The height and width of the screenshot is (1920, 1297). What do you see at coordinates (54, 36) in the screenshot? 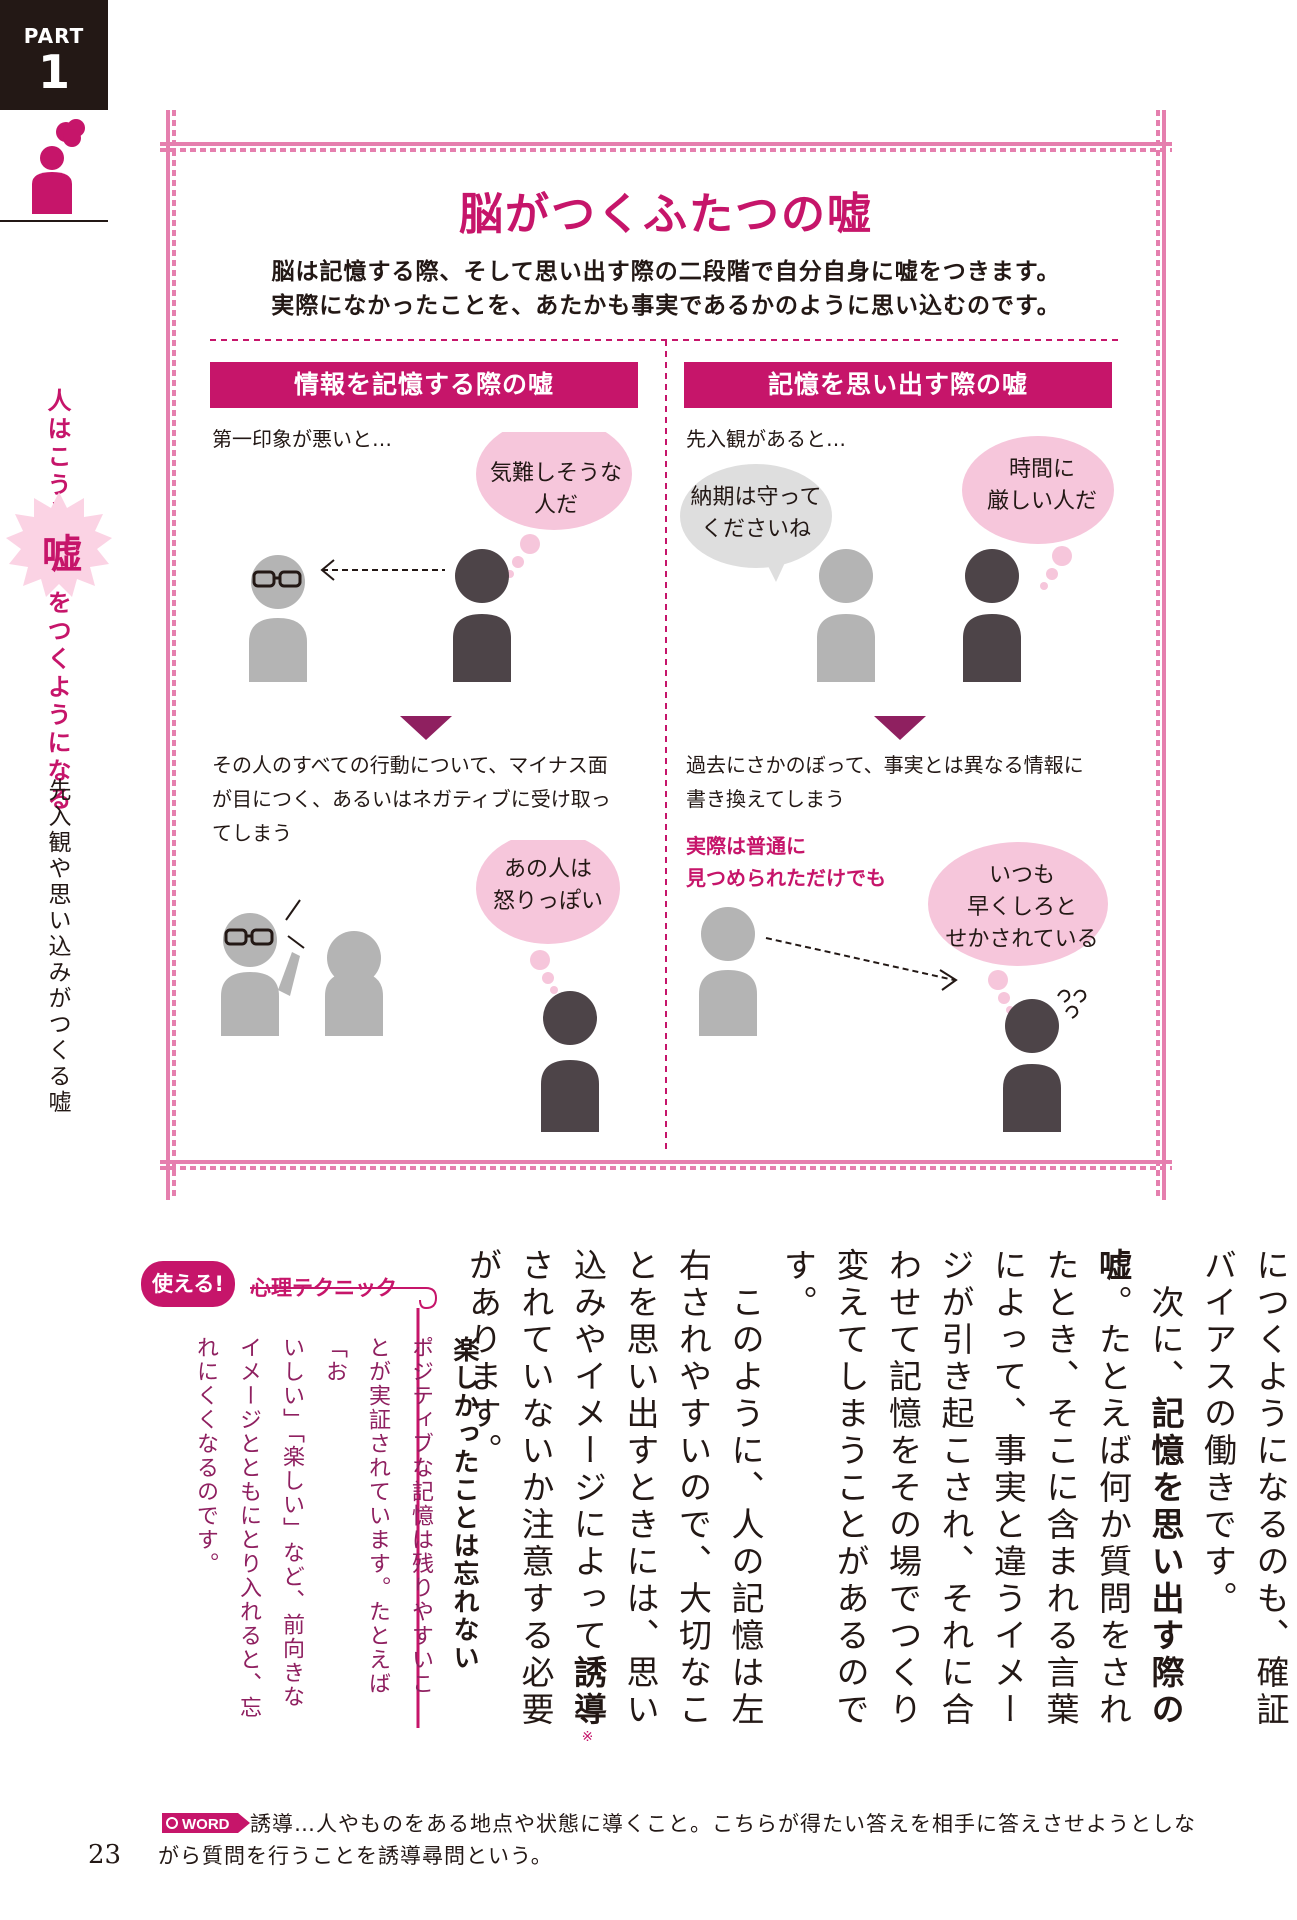
I see `part-label: PART` at bounding box center [54, 36].